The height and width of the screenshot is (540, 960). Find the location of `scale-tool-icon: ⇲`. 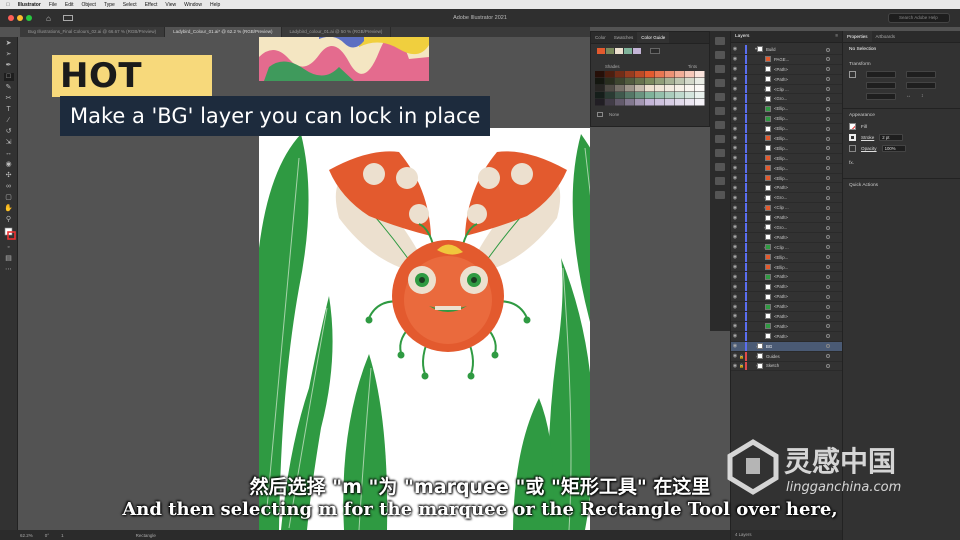

scale-tool-icon: ⇲ is located at coordinates (9, 143).